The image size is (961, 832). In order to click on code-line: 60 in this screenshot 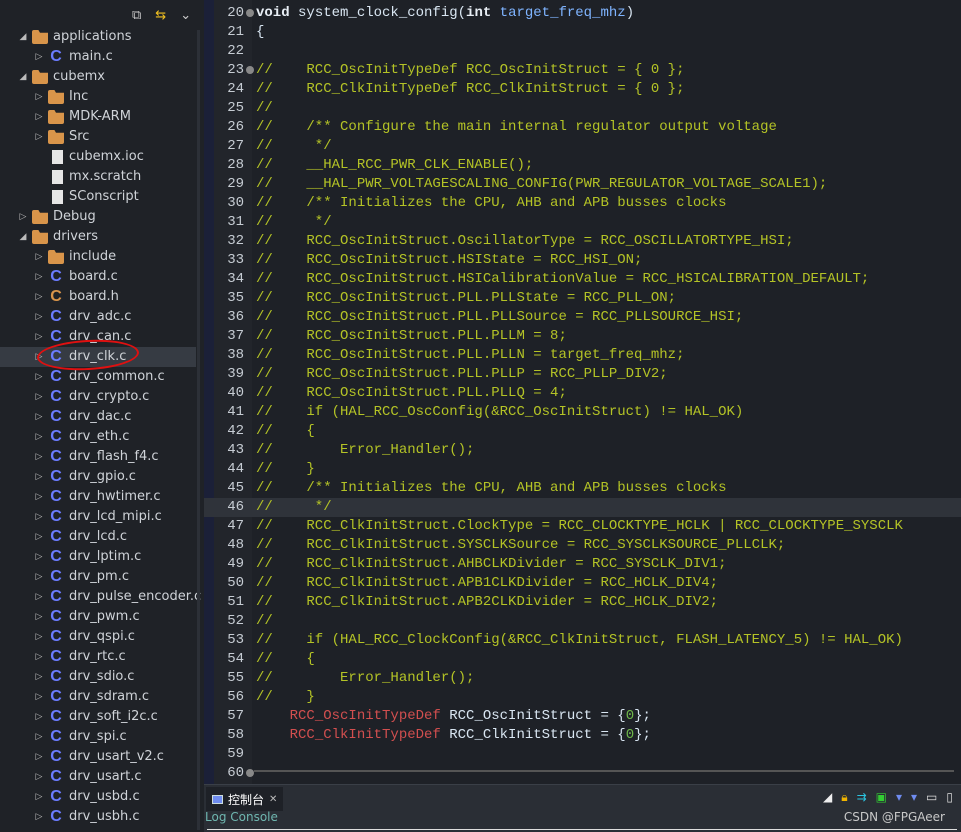, I will do `click(582, 773)`.